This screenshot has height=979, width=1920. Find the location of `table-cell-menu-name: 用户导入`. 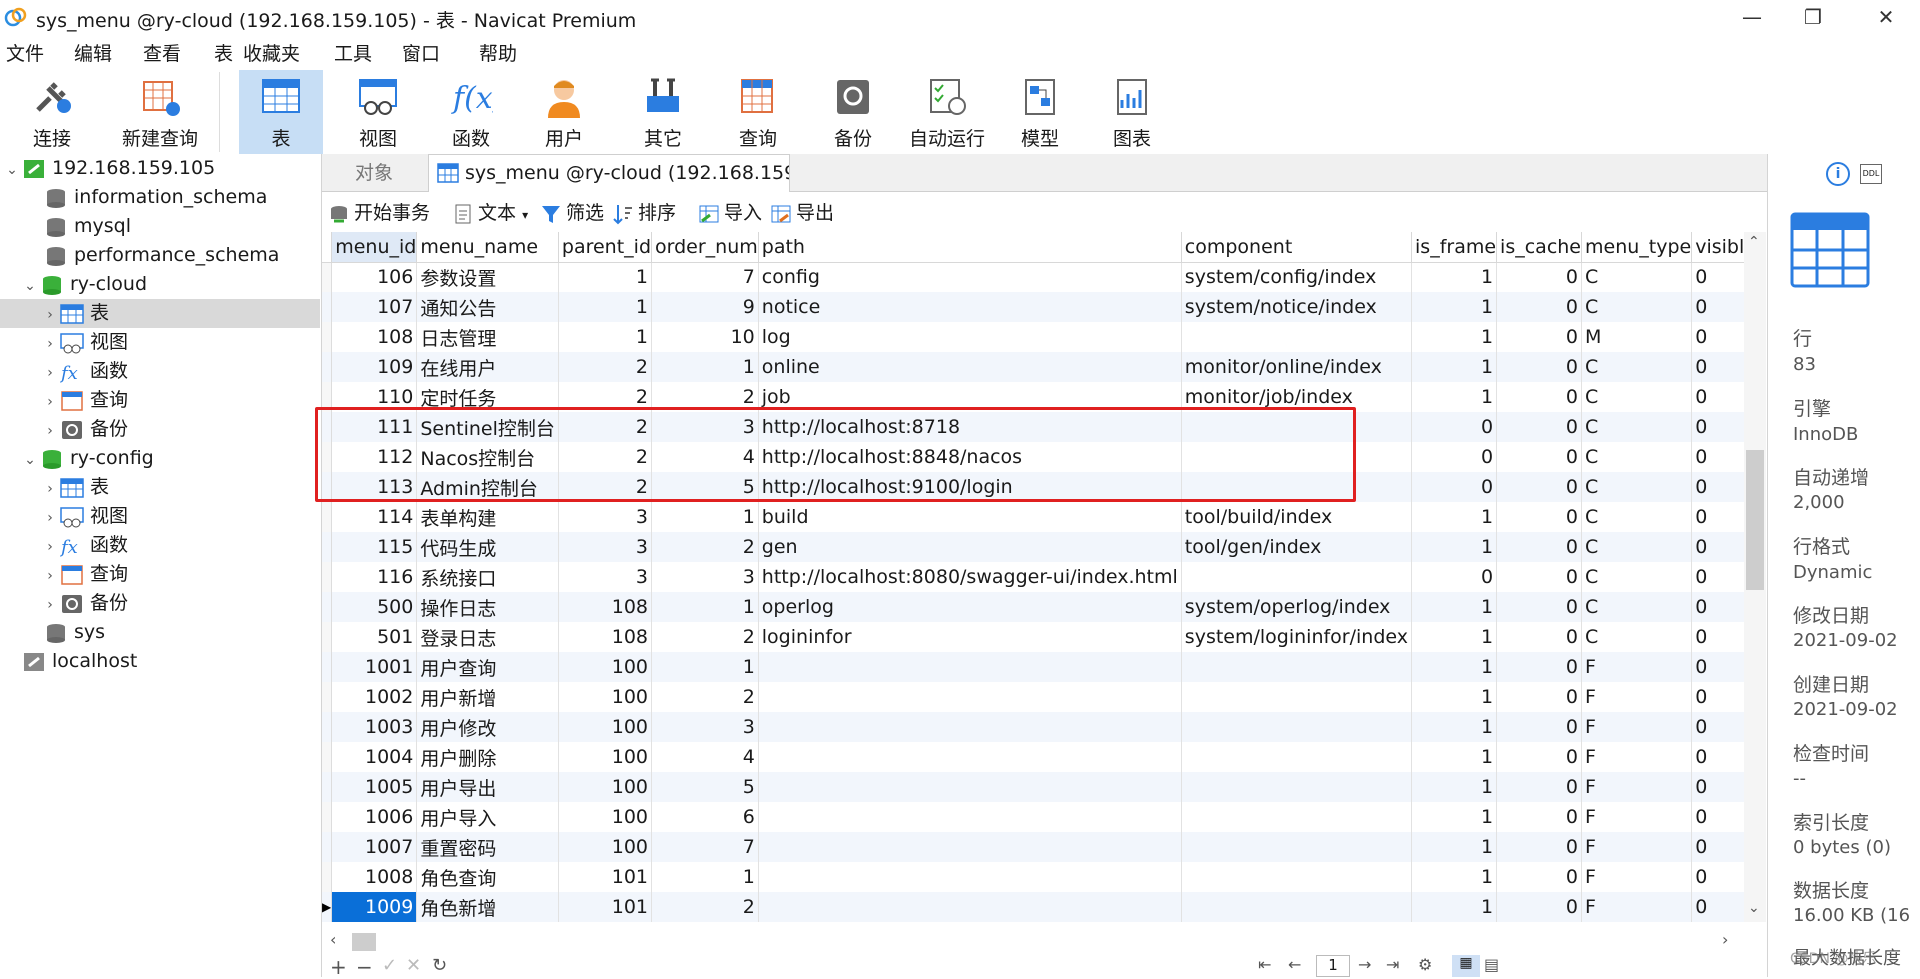

table-cell-menu-name: 用户导入 is located at coordinates (487, 817).